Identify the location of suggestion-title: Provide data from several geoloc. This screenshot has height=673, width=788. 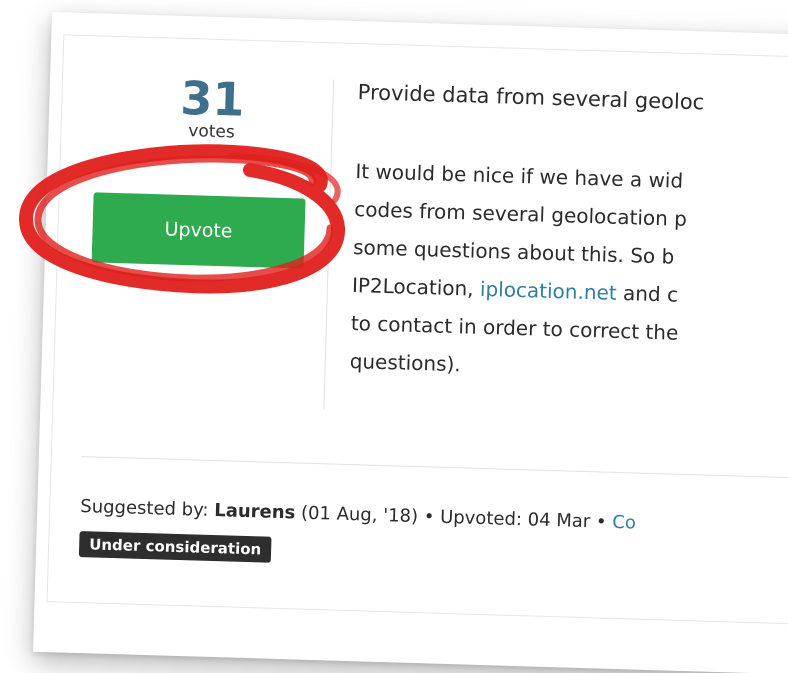
(531, 97).